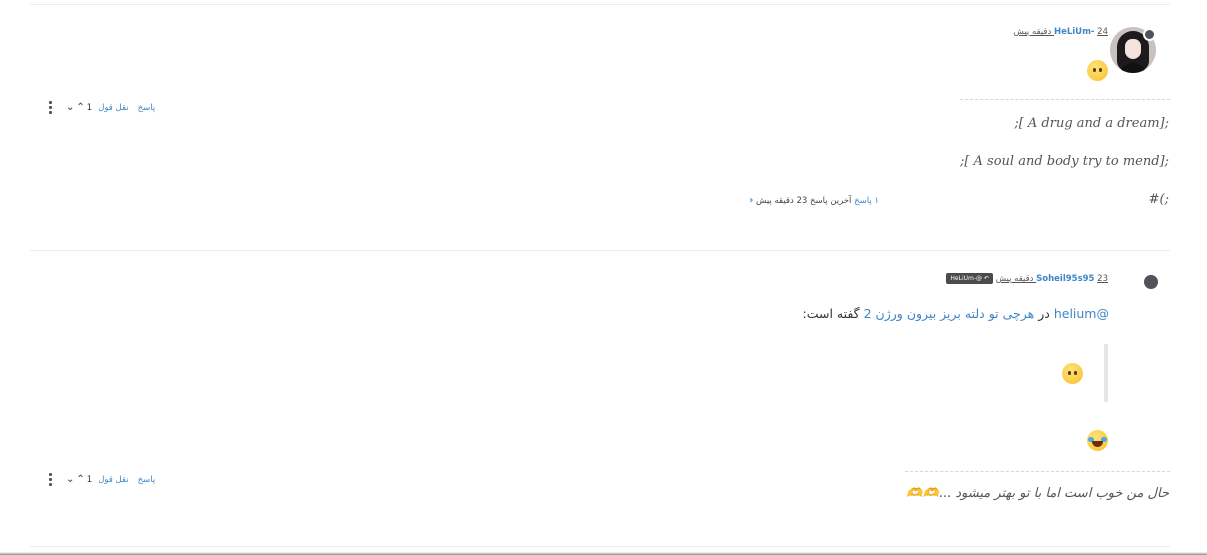 This screenshot has width=1207, height=555. I want to click on username: HeLiUm-, so click(1074, 32).